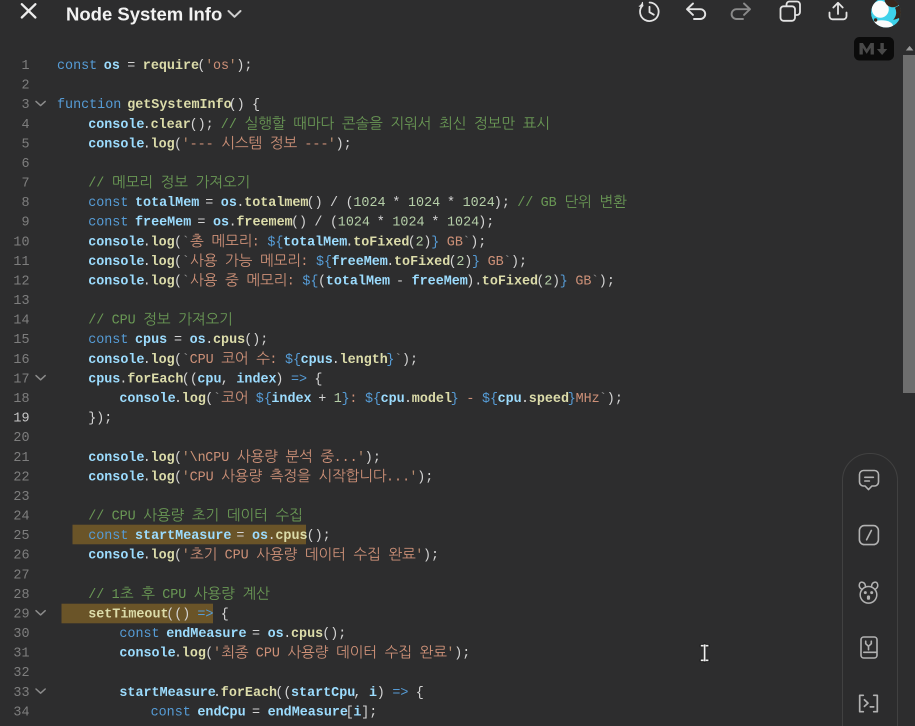 The height and width of the screenshot is (726, 915). Describe the element at coordinates (21, 262) in the screenshot. I see `svg-text: 11` at that location.